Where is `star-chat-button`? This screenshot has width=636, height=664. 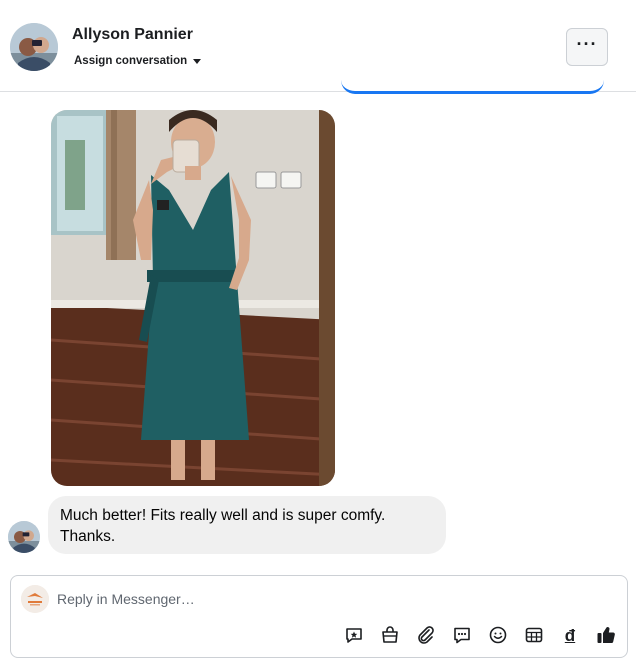
star-chat-button is located at coordinates (354, 635).